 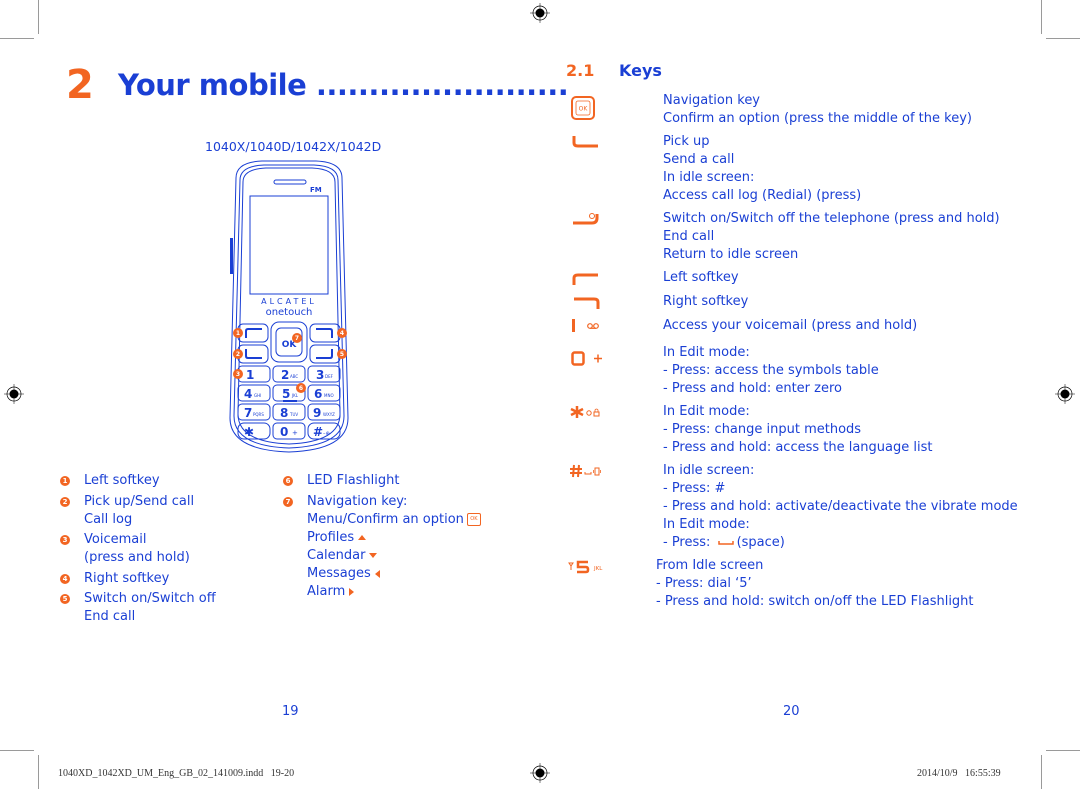 I want to click on key-9: 9, so click(x=317, y=413).